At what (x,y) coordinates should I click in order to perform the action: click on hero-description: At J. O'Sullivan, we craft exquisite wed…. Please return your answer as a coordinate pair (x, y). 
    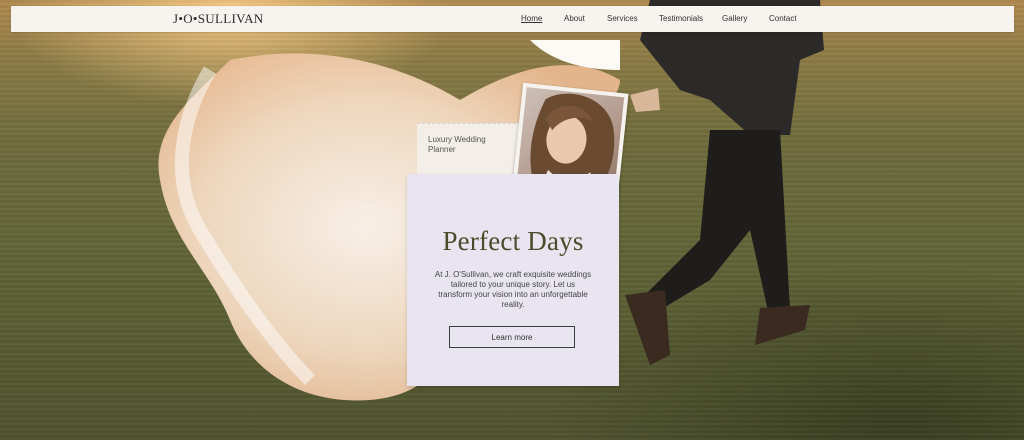
    Looking at the image, I should click on (513, 289).